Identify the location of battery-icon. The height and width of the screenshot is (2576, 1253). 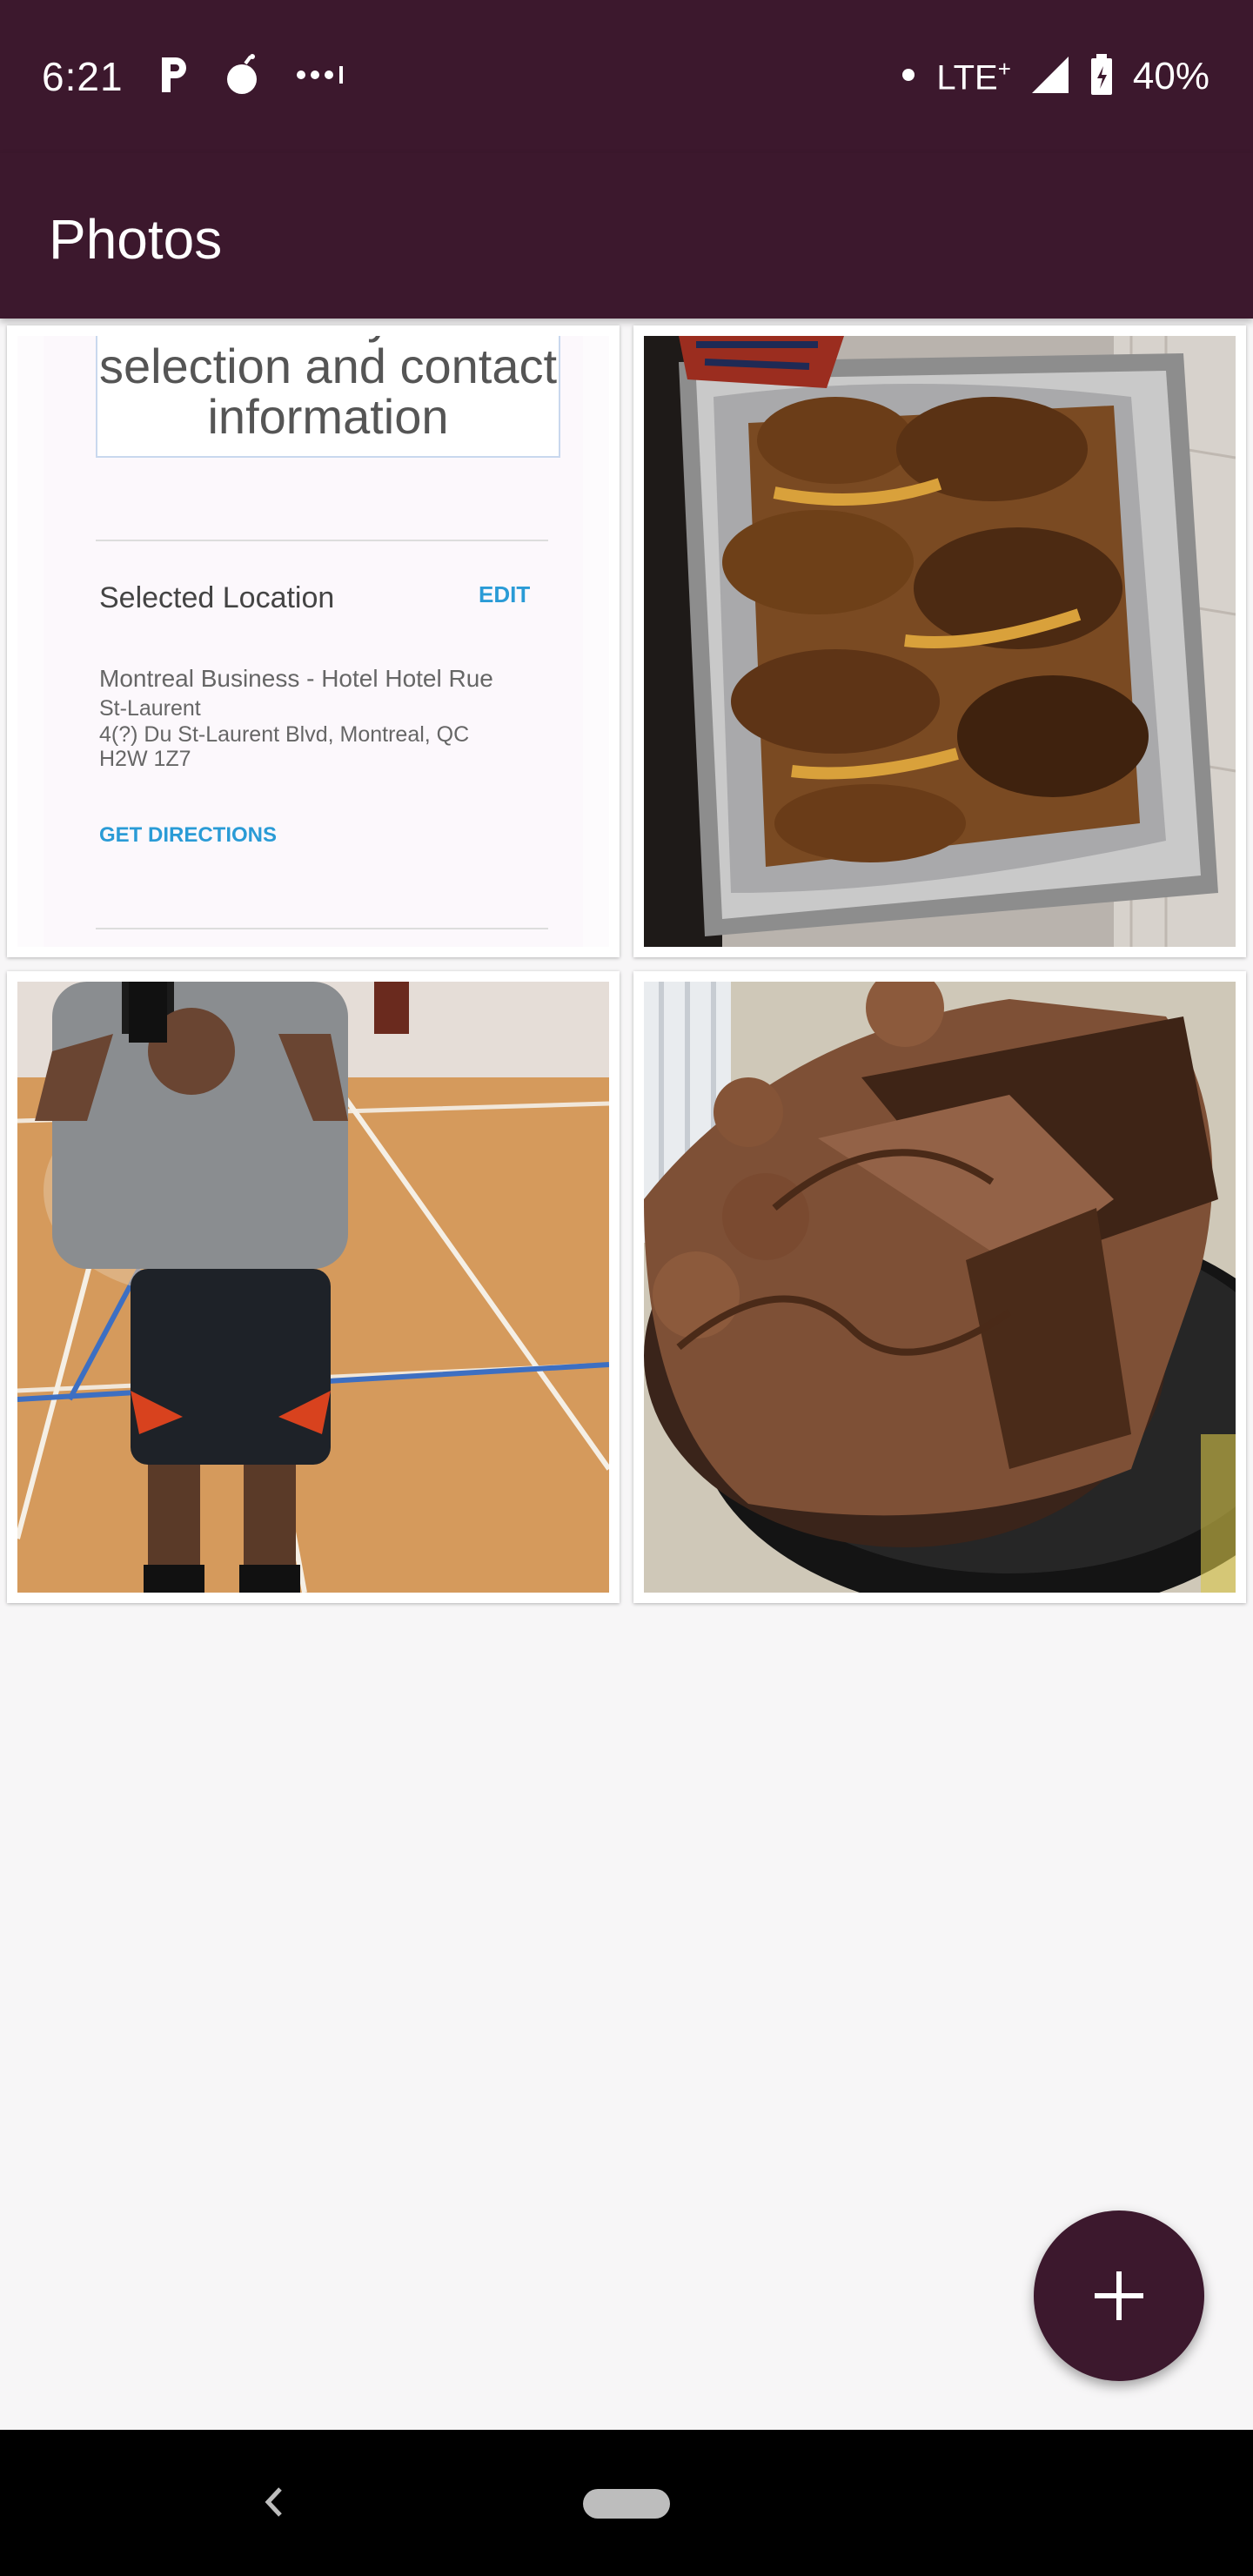
(1101, 77).